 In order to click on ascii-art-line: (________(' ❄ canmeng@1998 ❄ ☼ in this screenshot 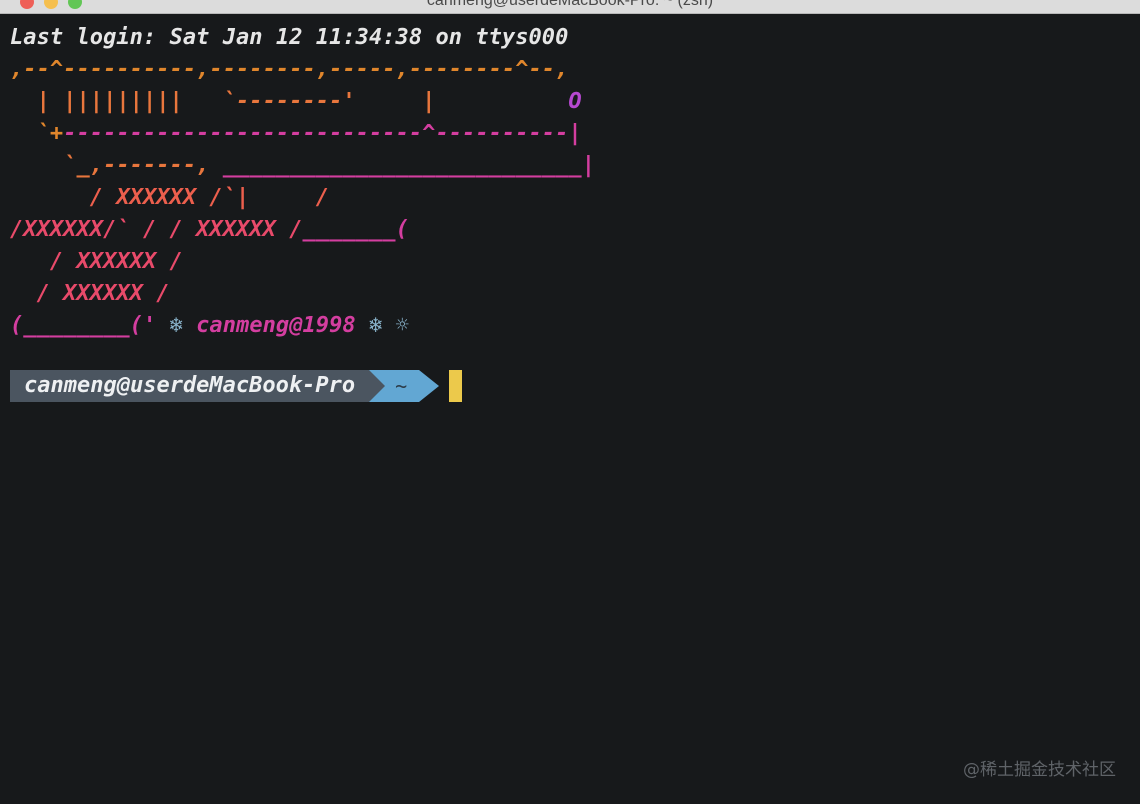, I will do `click(575, 326)`.